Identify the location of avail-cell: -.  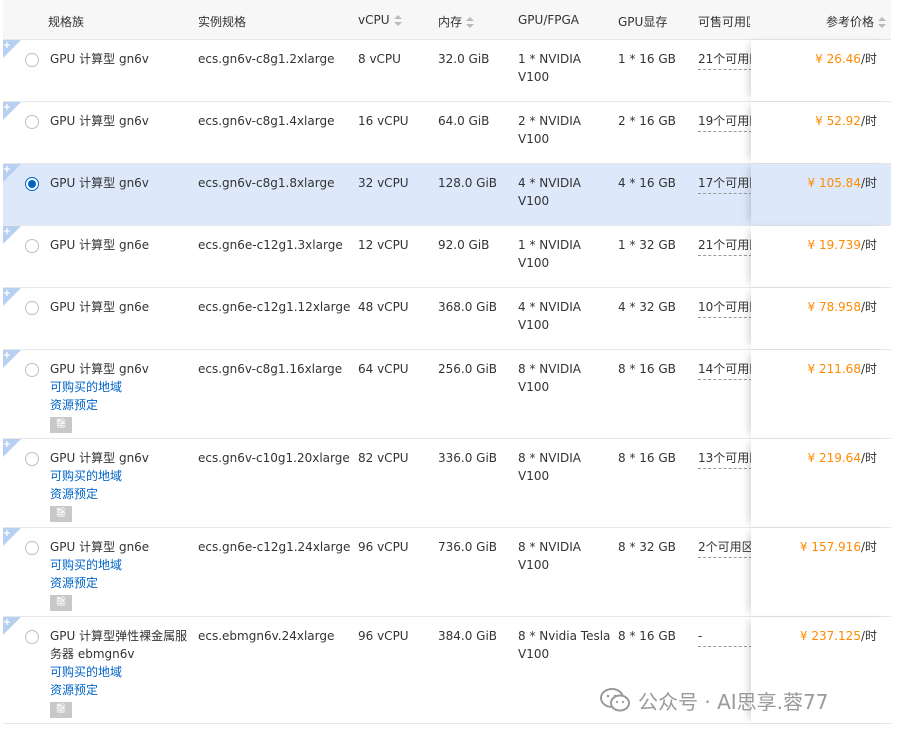
(725, 639).